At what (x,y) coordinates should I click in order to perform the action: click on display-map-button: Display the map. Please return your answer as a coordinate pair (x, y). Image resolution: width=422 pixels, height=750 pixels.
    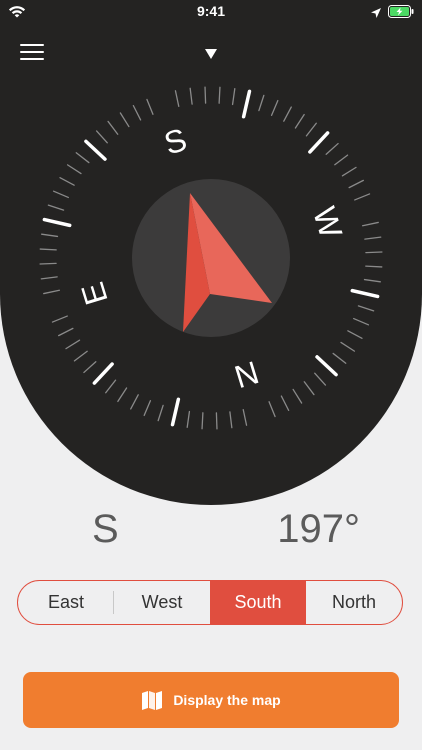
    Looking at the image, I should click on (211, 700).